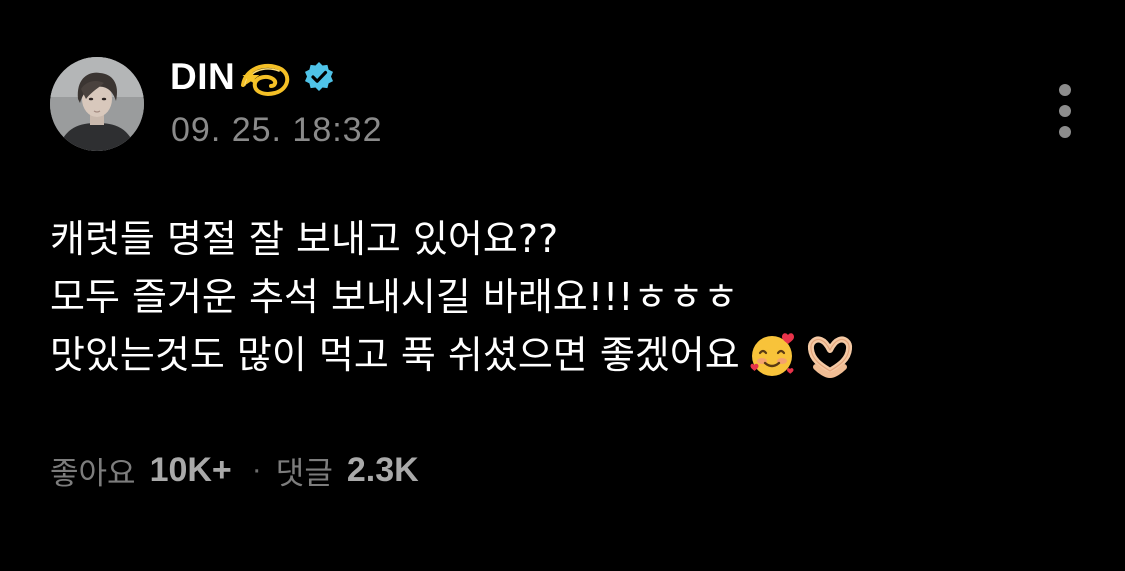 This screenshot has height=571, width=1125. I want to click on likes-count: 10K+, so click(190, 469).